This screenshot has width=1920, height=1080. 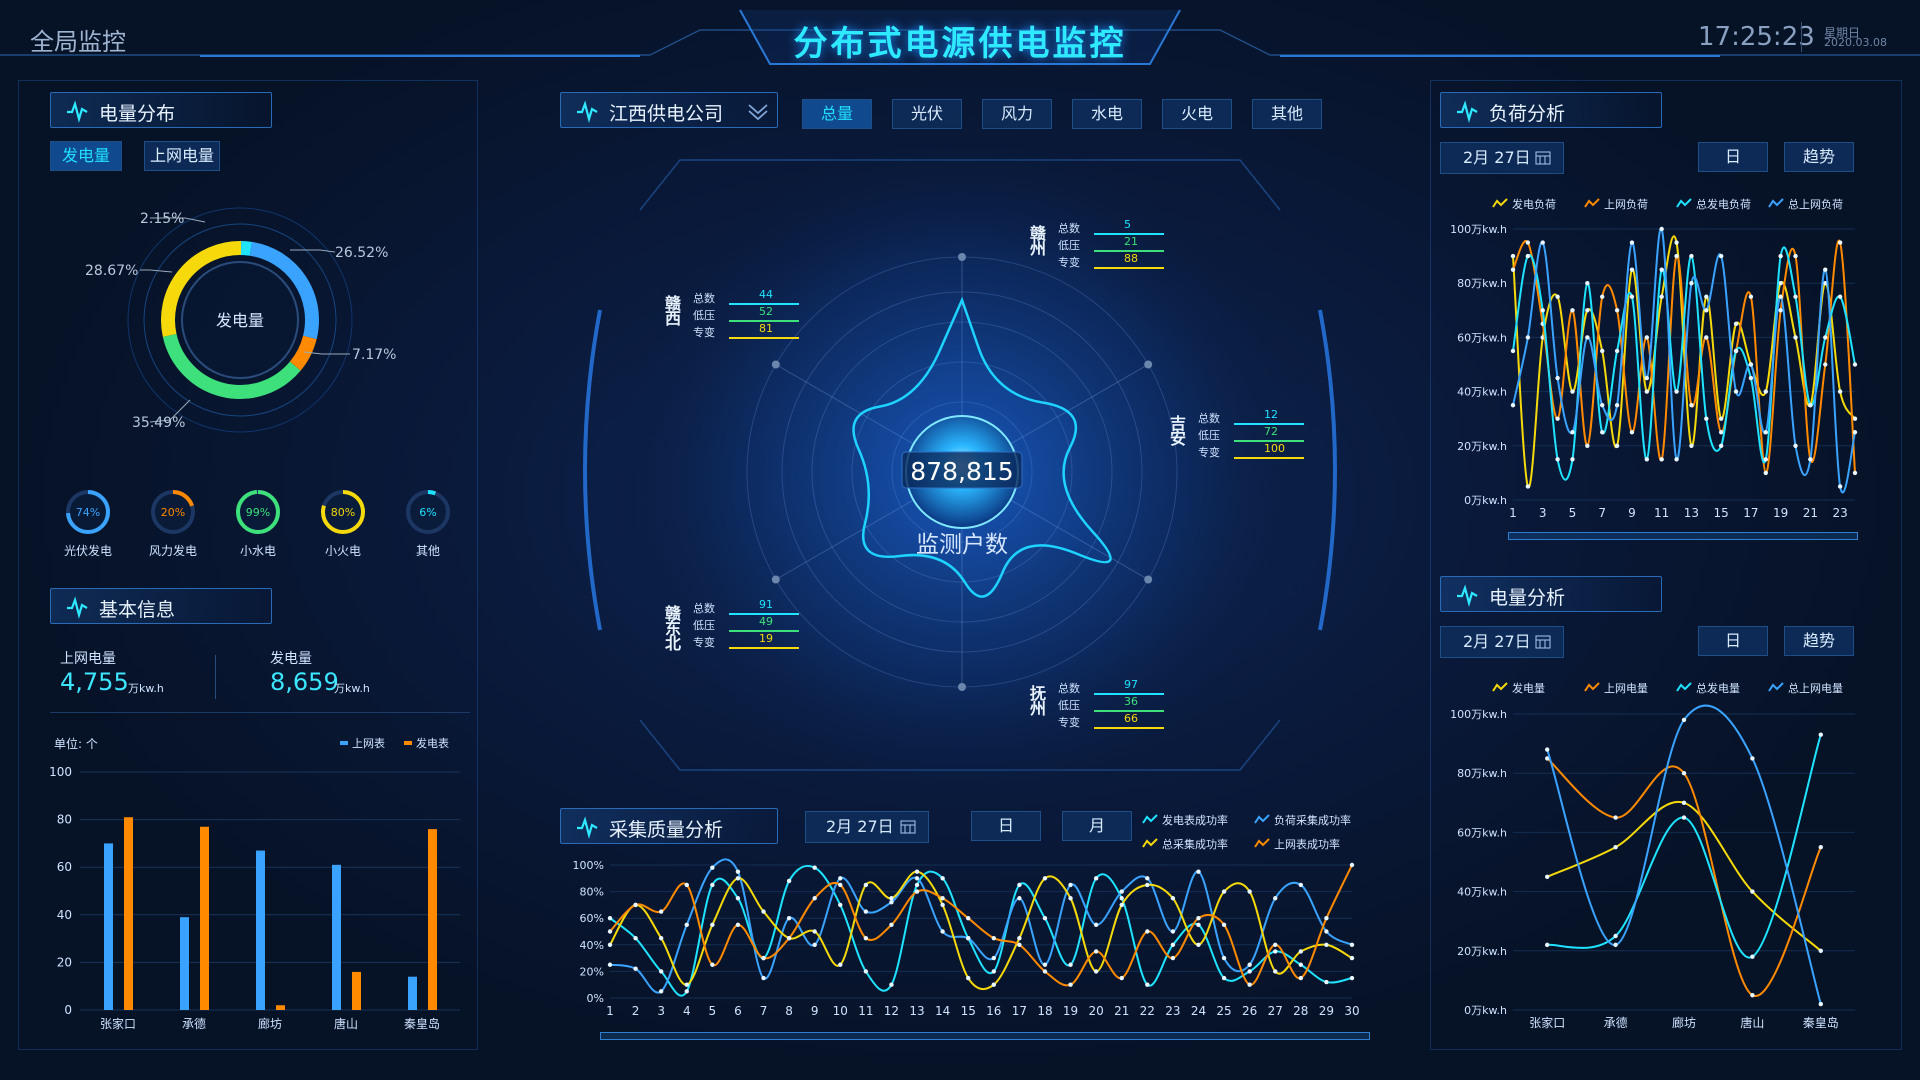 What do you see at coordinates (1805, 688) in the screenshot?
I see `legend-item: 总上网电量` at bounding box center [1805, 688].